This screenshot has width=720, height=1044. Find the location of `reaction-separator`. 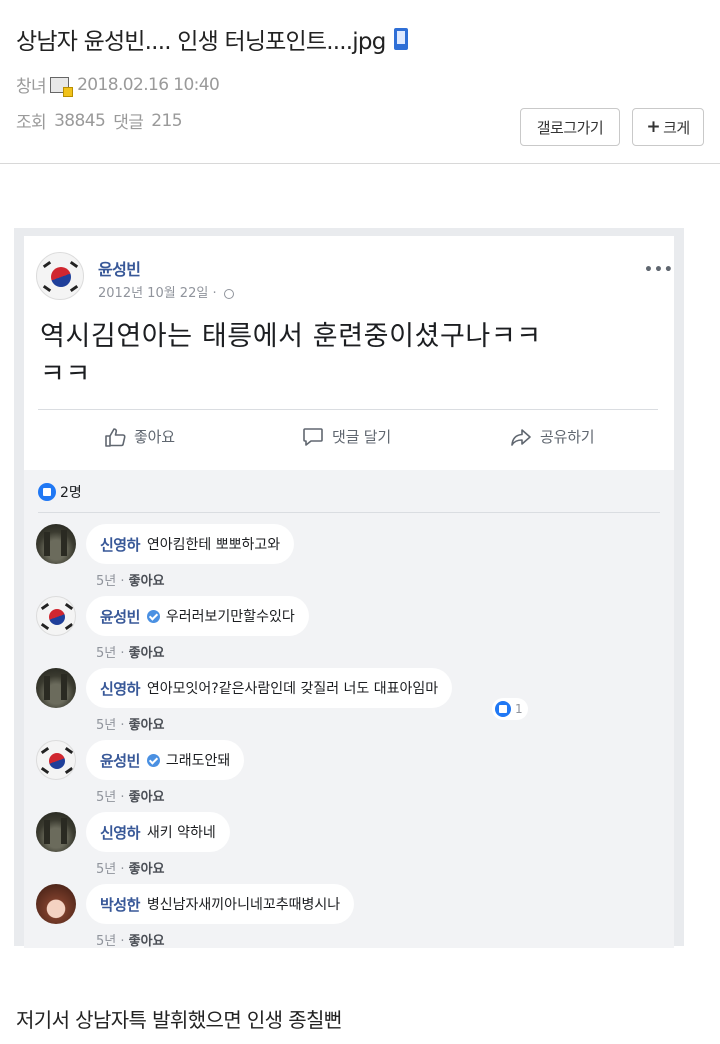

reaction-separator is located at coordinates (349, 512).